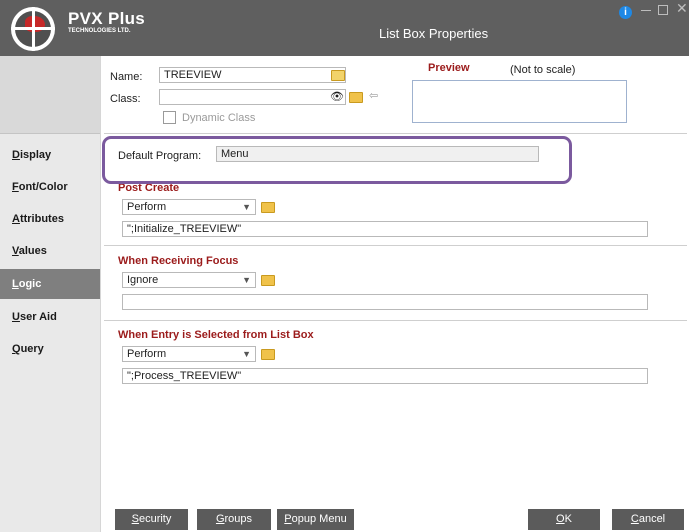 The image size is (689, 532). What do you see at coordinates (50, 317) in the screenshot?
I see `sidebar-item-user-aid: User Aid` at bounding box center [50, 317].